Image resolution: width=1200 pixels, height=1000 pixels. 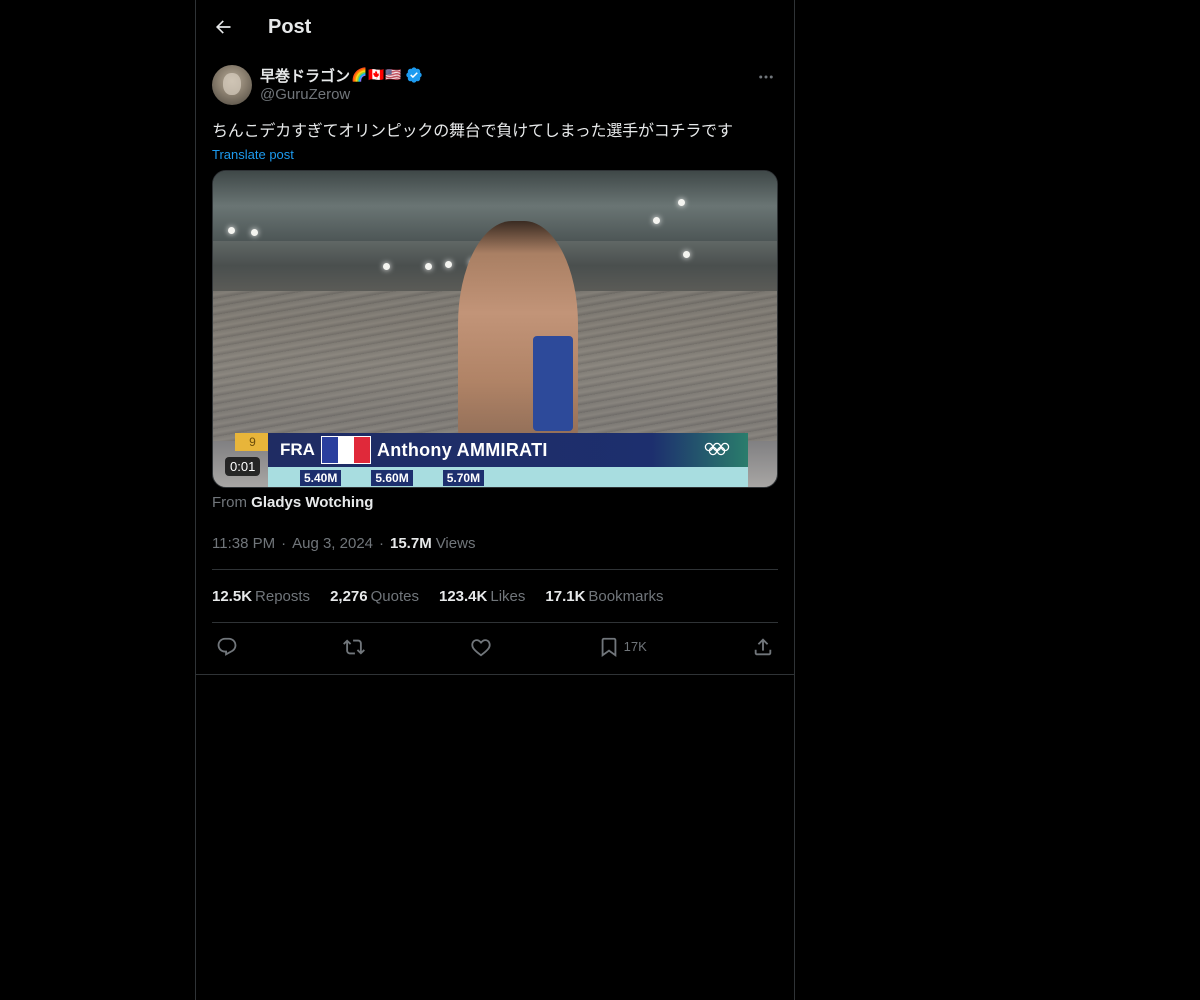 I want to click on quotes-stat: 2,276 Quotes, so click(x=374, y=596).